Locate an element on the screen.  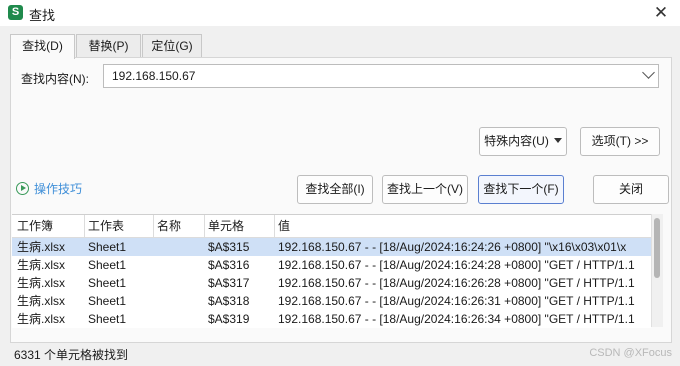
col-workbook-header: 工作簿 is located at coordinates (35, 226).